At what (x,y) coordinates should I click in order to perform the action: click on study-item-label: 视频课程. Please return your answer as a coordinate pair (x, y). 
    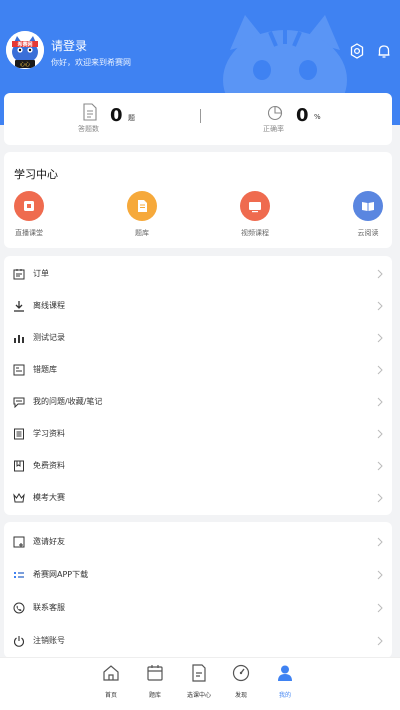
    Looking at the image, I should click on (255, 233).